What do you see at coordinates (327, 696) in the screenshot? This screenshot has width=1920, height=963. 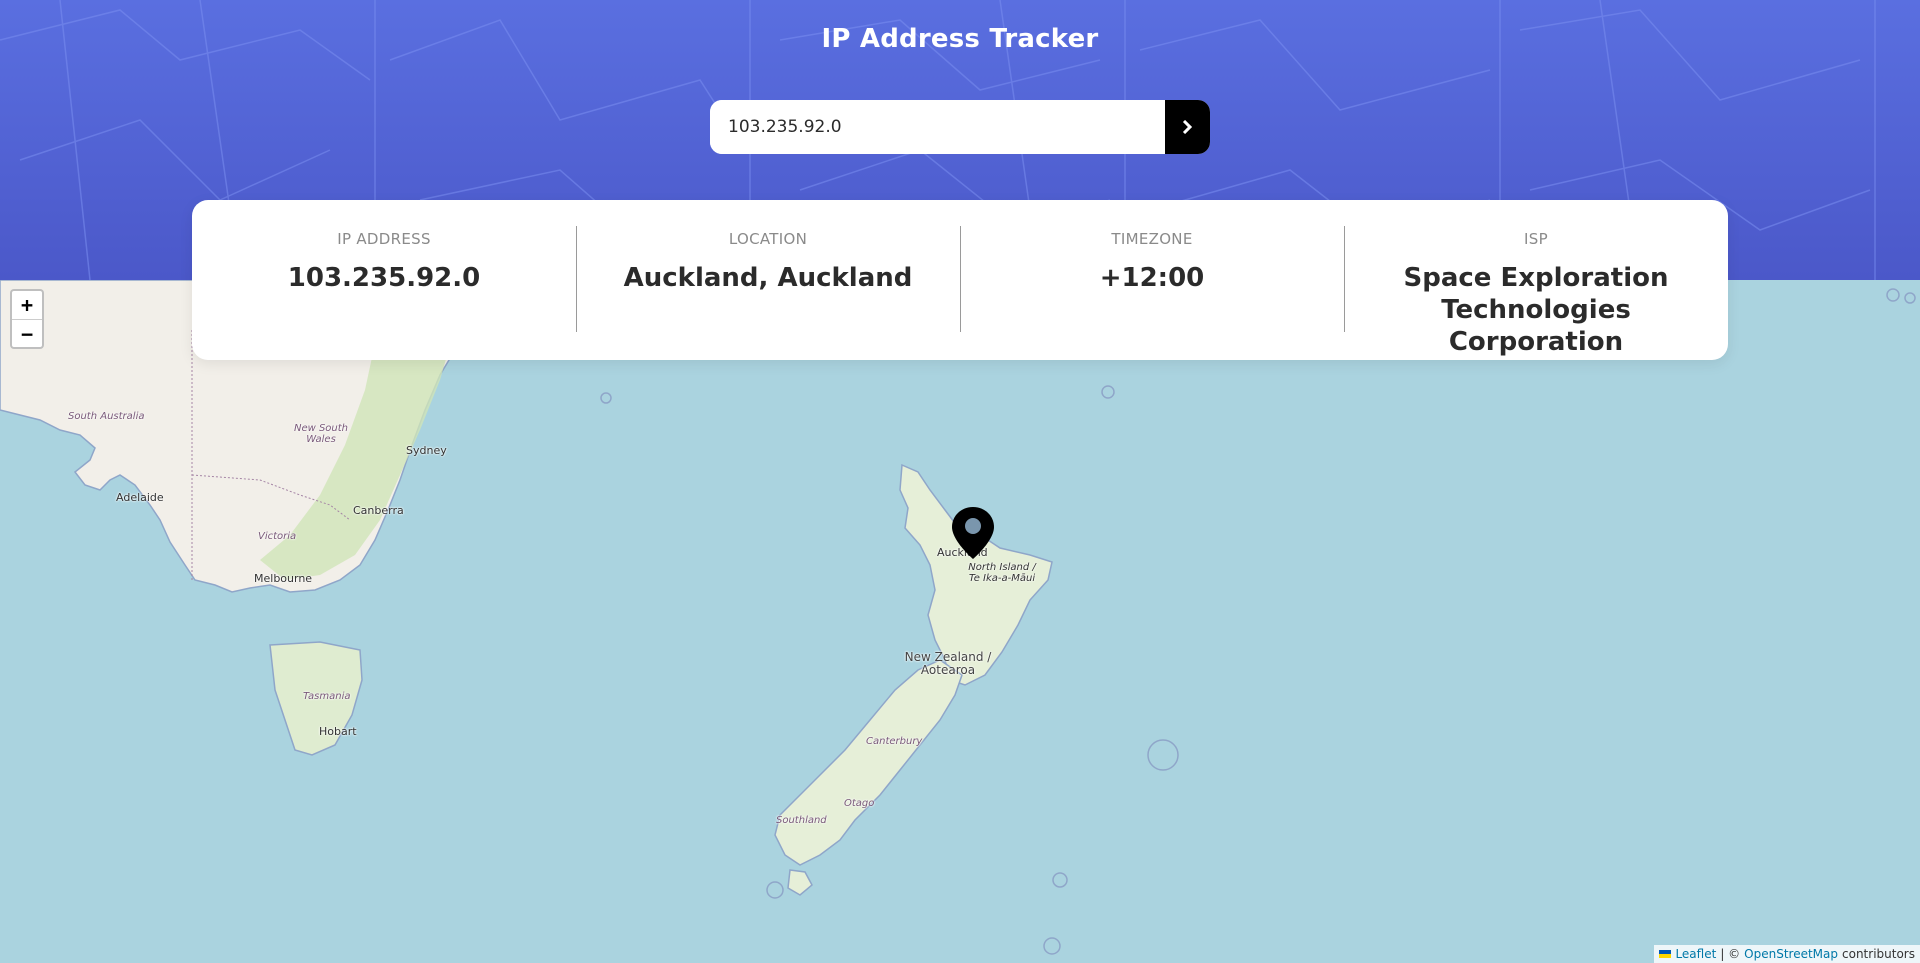 I see `label-tasmania: Tasmania` at bounding box center [327, 696].